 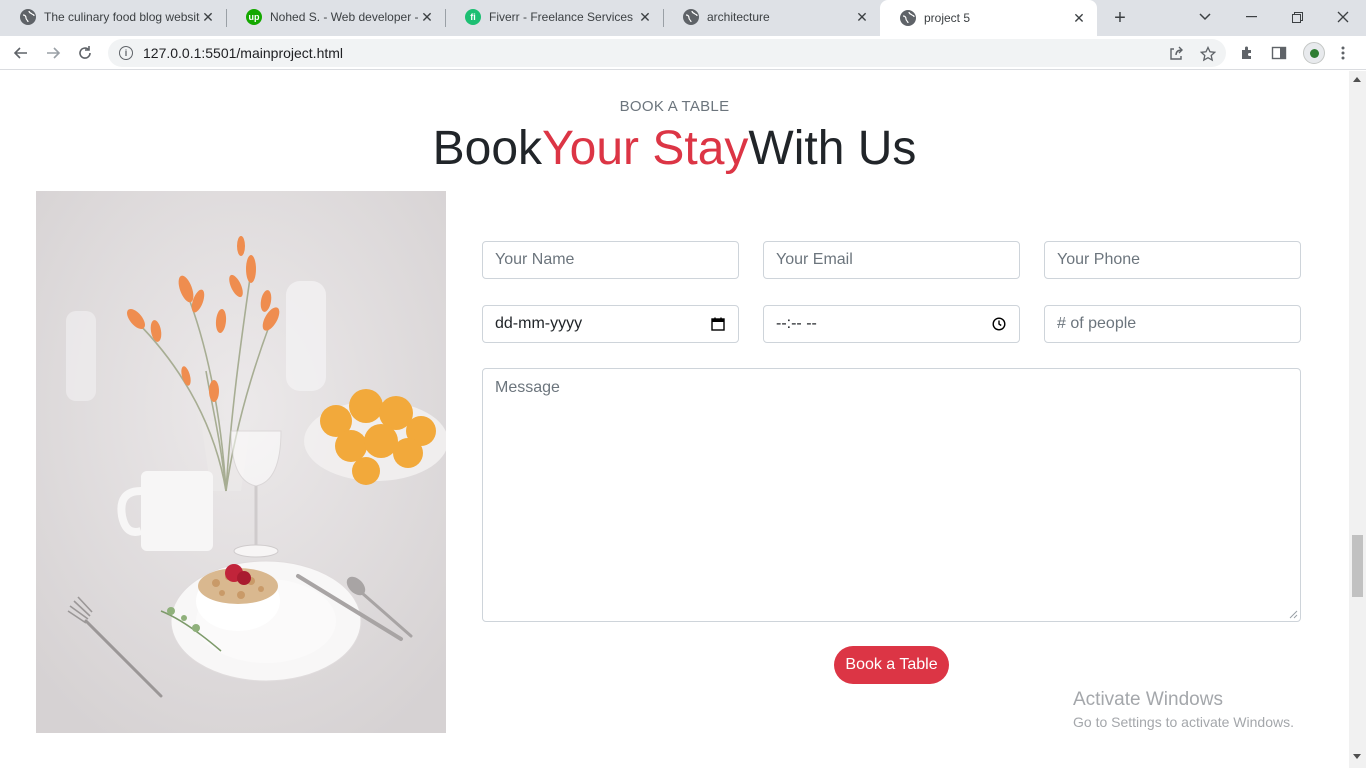 I want to click on tab-title: project 5, so click(x=947, y=18).